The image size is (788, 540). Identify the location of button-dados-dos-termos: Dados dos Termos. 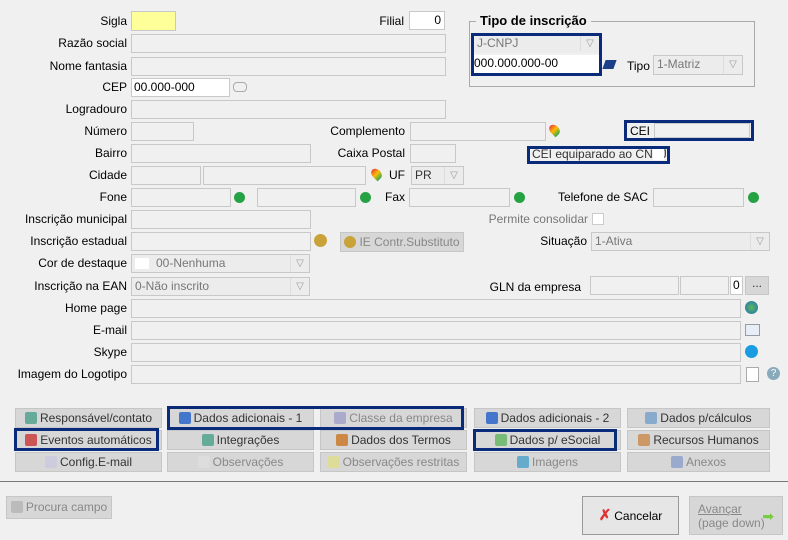
(393, 440).